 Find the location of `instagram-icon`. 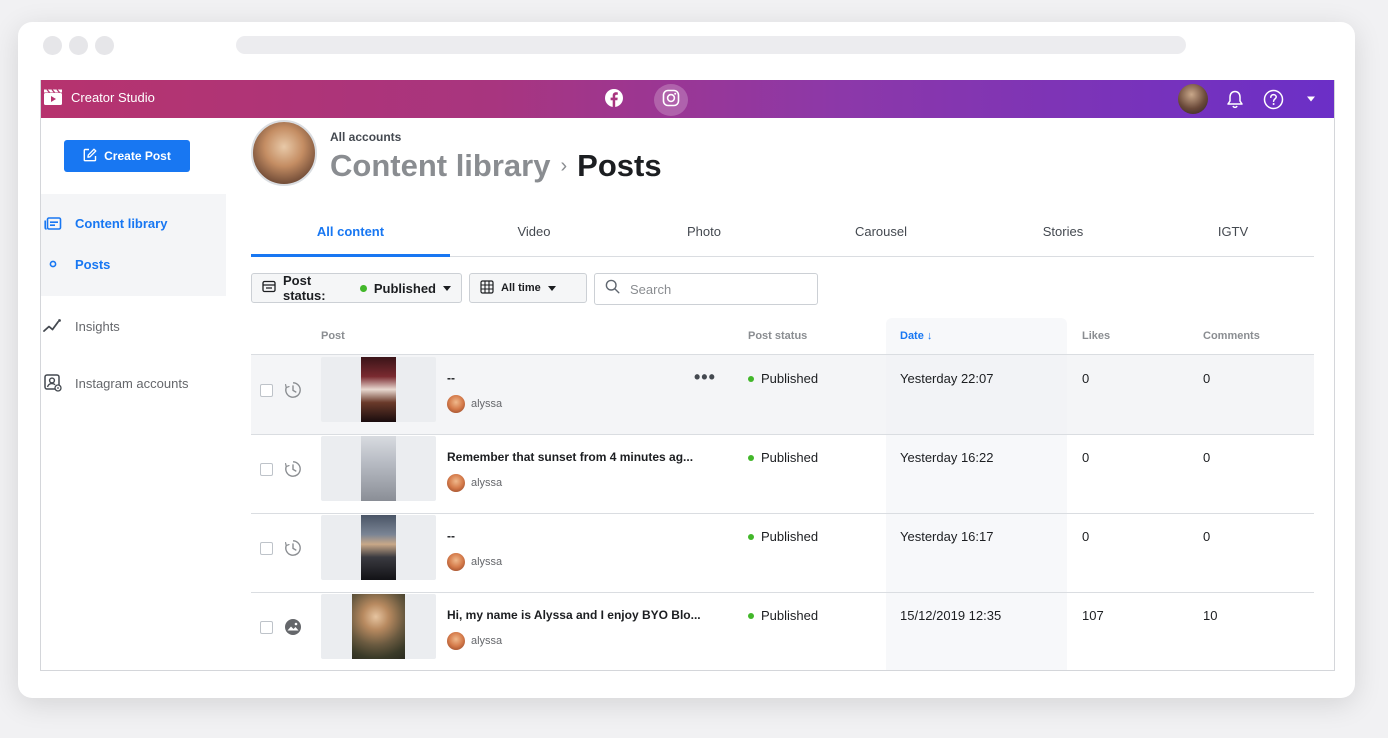

instagram-icon is located at coordinates (671, 100).